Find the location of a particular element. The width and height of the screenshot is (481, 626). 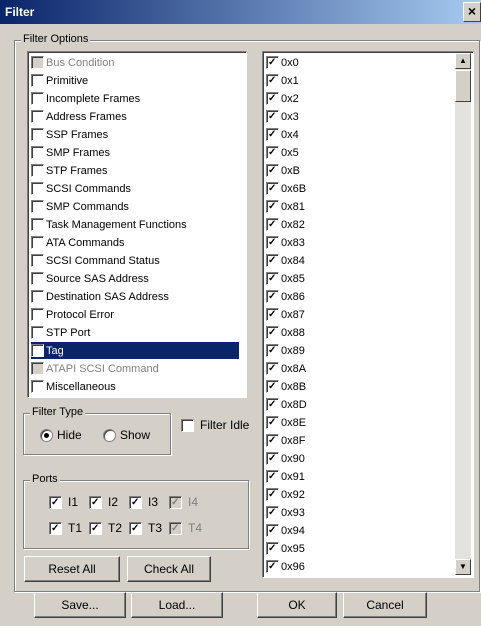

tag-item: 0x82 is located at coordinates (285, 224).